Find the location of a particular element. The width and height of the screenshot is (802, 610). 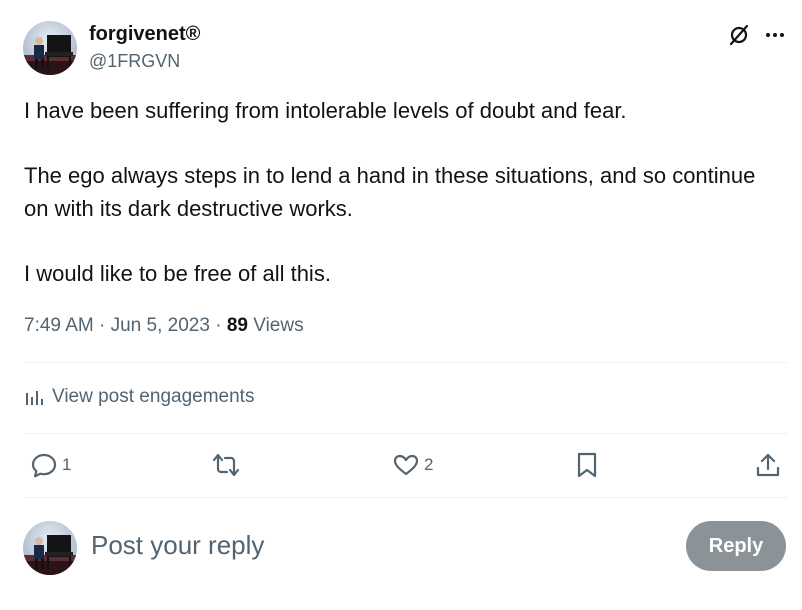

reply-count: 1 is located at coordinates (67, 464).